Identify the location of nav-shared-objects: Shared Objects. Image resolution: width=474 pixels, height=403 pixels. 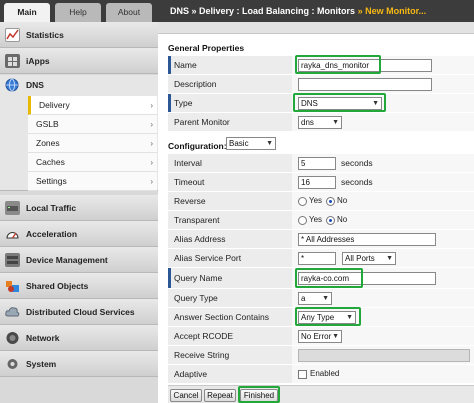
(79, 286).